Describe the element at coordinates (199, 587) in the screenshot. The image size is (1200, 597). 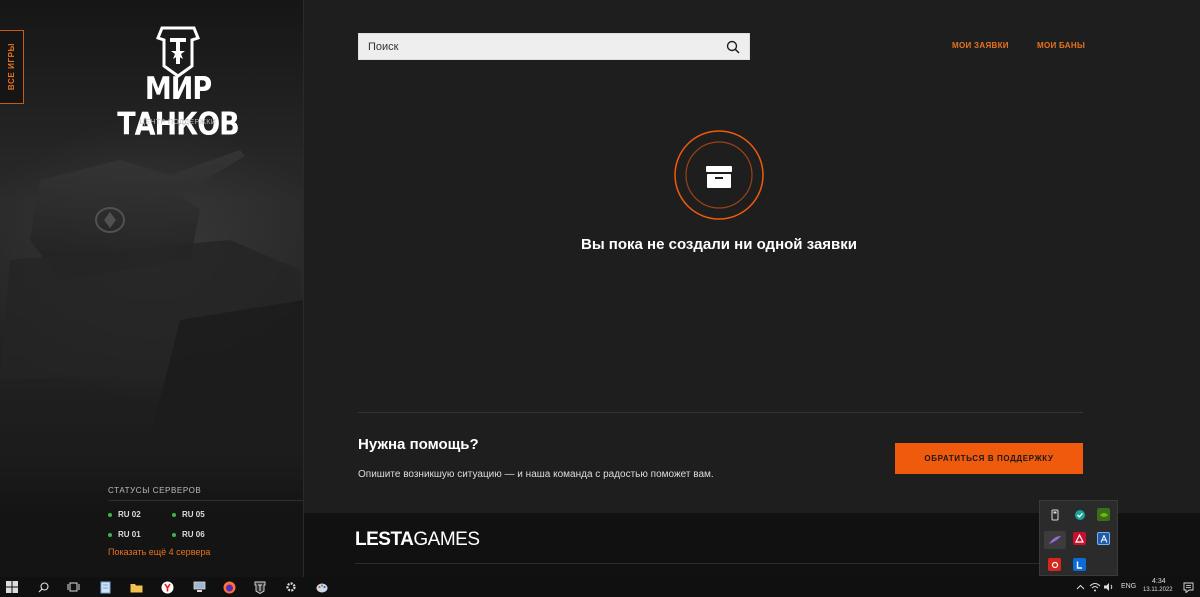
I see `computer-icon` at that location.